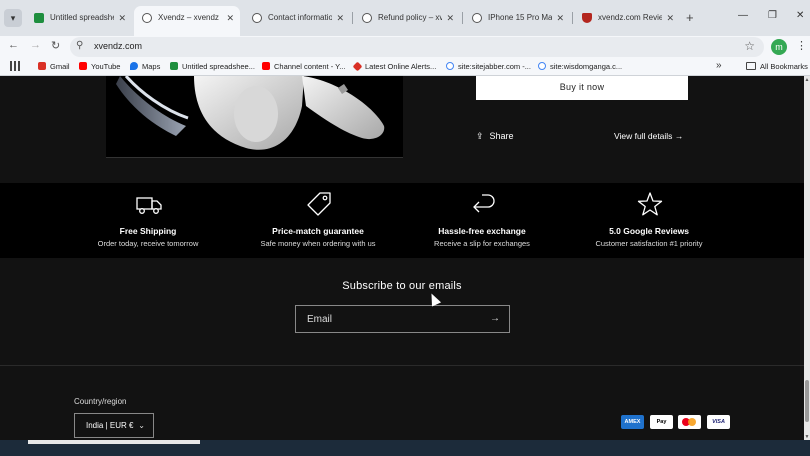 The width and height of the screenshot is (810, 456). I want to click on scroll-up-icon: ▲, so click(807, 80).